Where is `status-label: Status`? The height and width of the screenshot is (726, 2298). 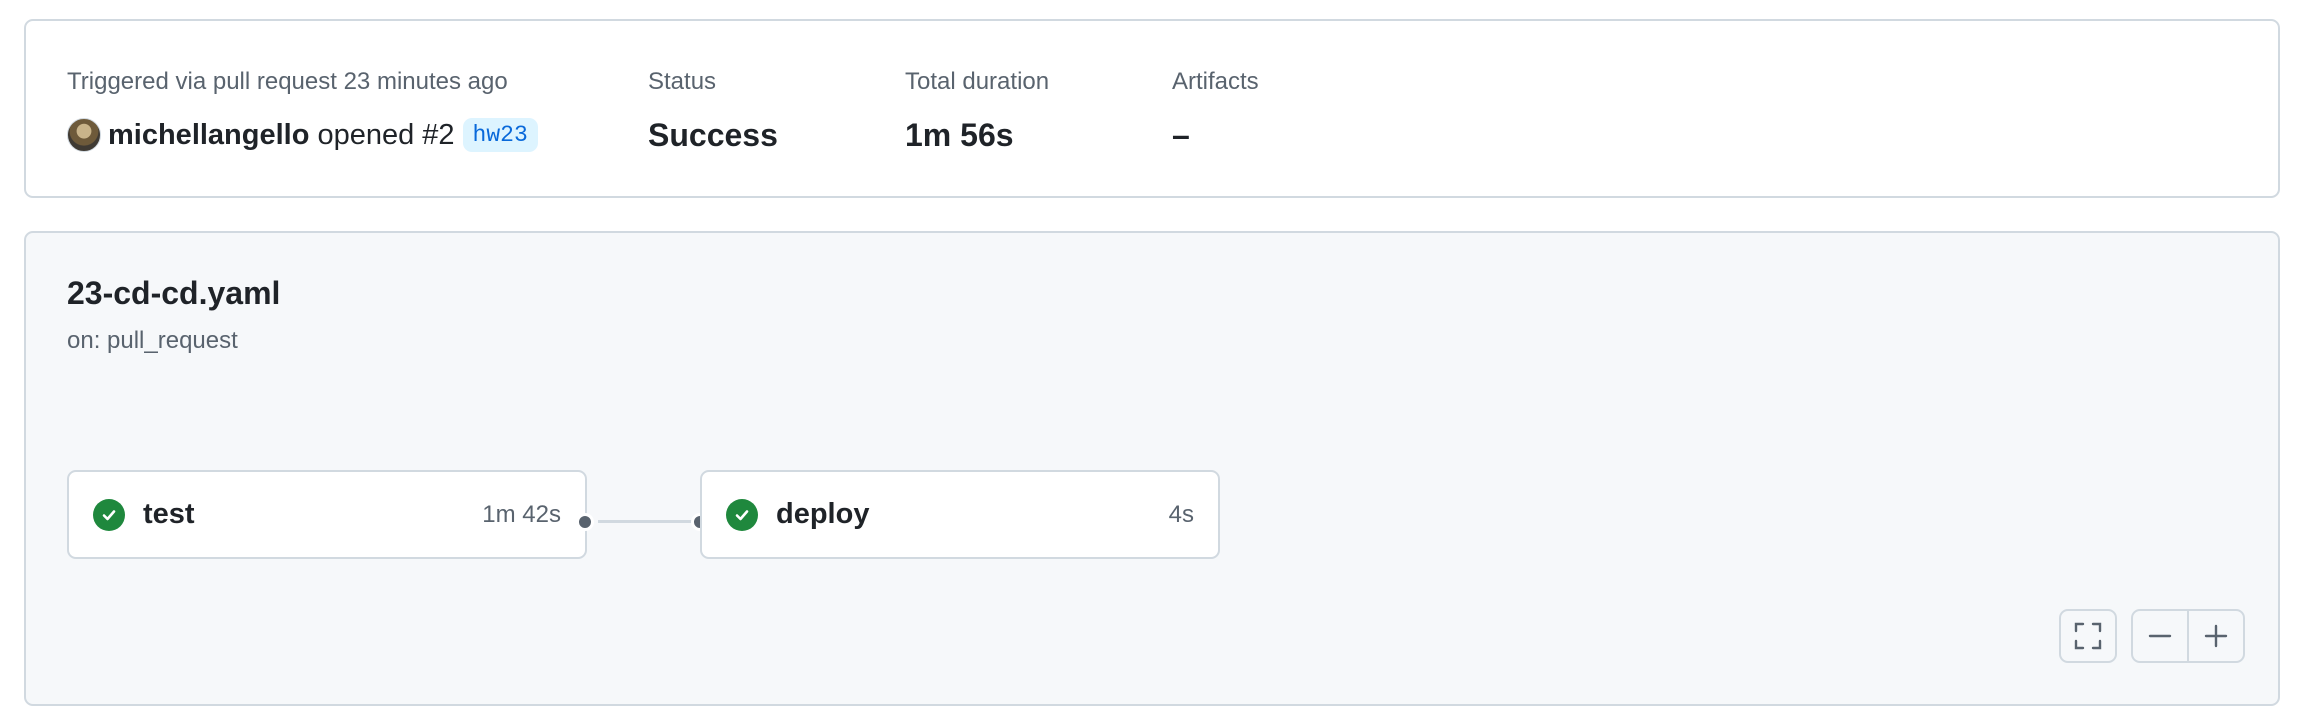
status-label: Status is located at coordinates (682, 81).